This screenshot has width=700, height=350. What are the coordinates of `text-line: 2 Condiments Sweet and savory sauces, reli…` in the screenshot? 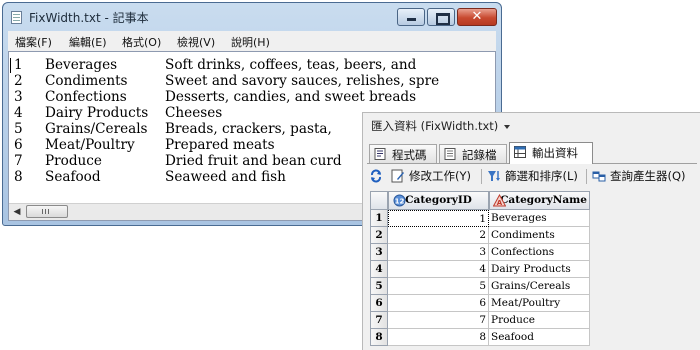 It's located at (227, 81).